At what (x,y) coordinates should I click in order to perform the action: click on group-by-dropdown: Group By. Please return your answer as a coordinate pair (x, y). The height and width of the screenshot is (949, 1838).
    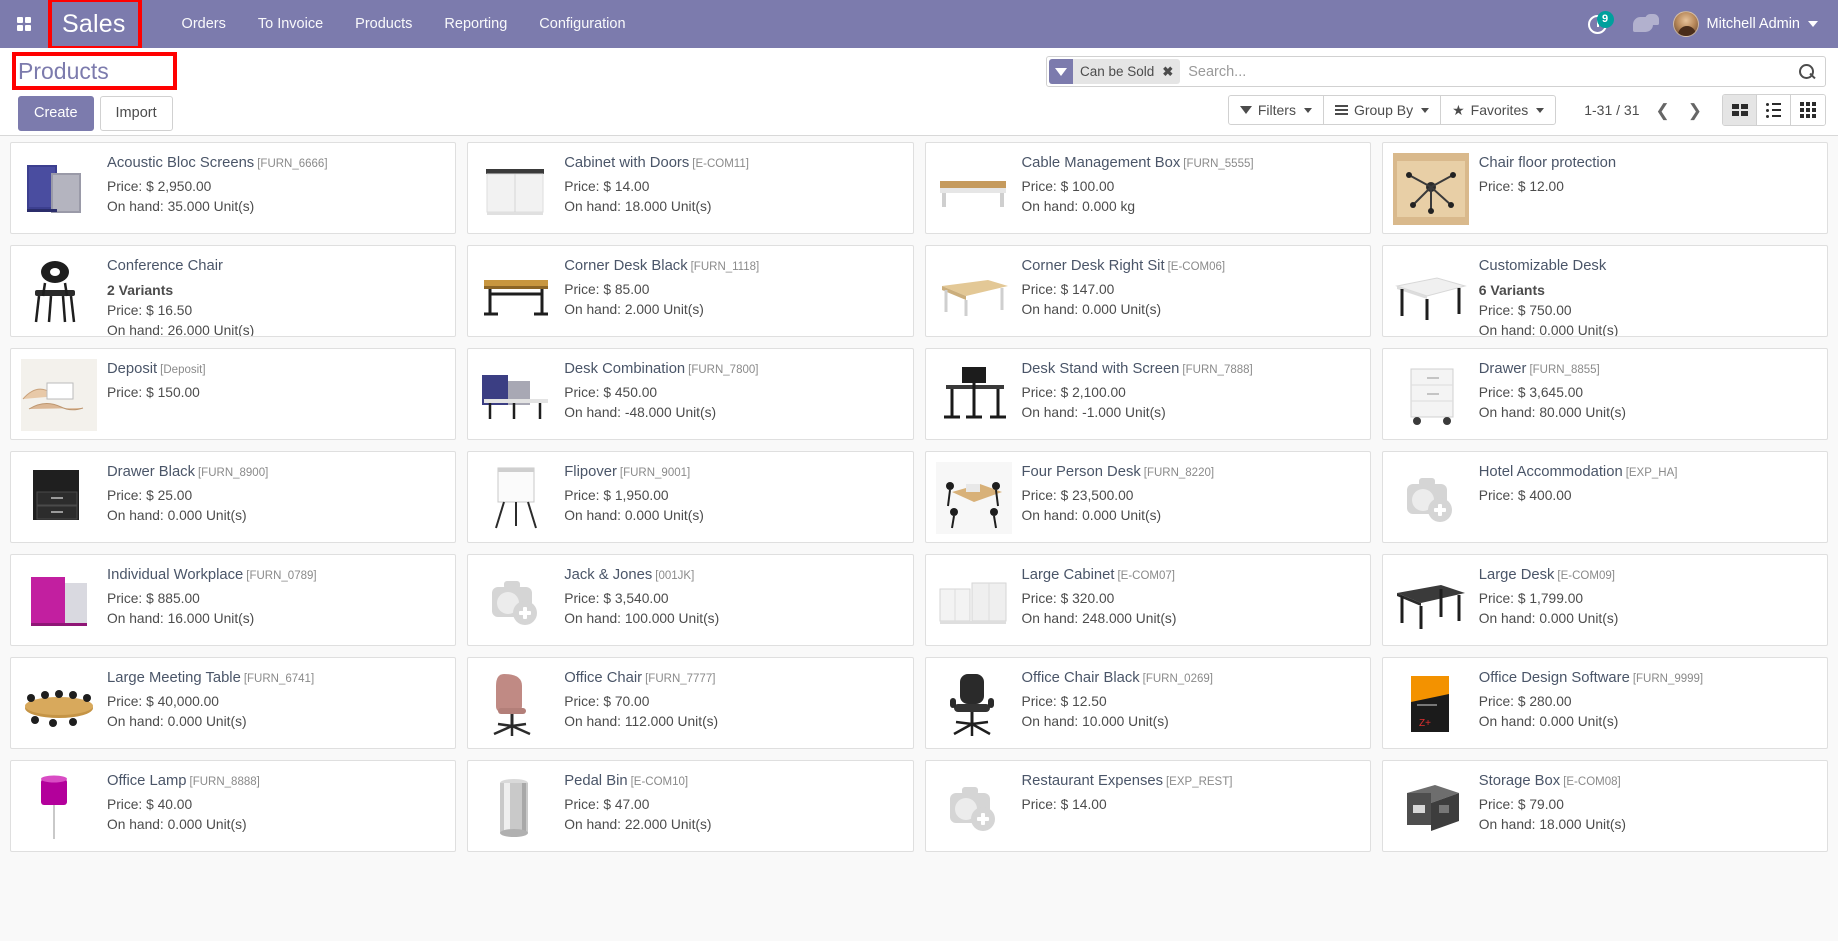
    Looking at the image, I should click on (1383, 110).